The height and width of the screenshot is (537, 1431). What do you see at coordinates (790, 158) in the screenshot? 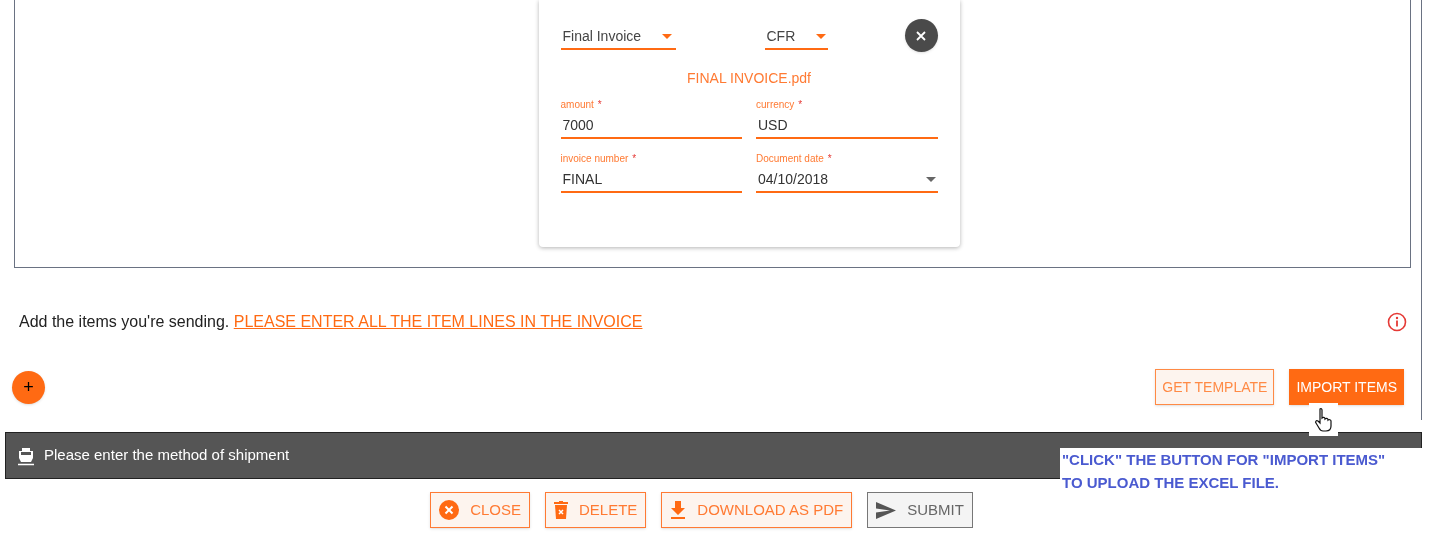
I see `field-label: Document date` at bounding box center [790, 158].